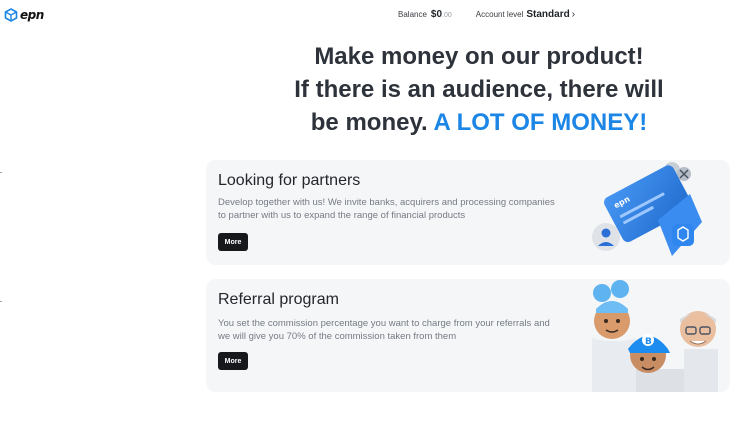 This screenshot has width=730, height=438. Describe the element at coordinates (499, 14) in the screenshot. I see `account-level-label: Account level` at that location.